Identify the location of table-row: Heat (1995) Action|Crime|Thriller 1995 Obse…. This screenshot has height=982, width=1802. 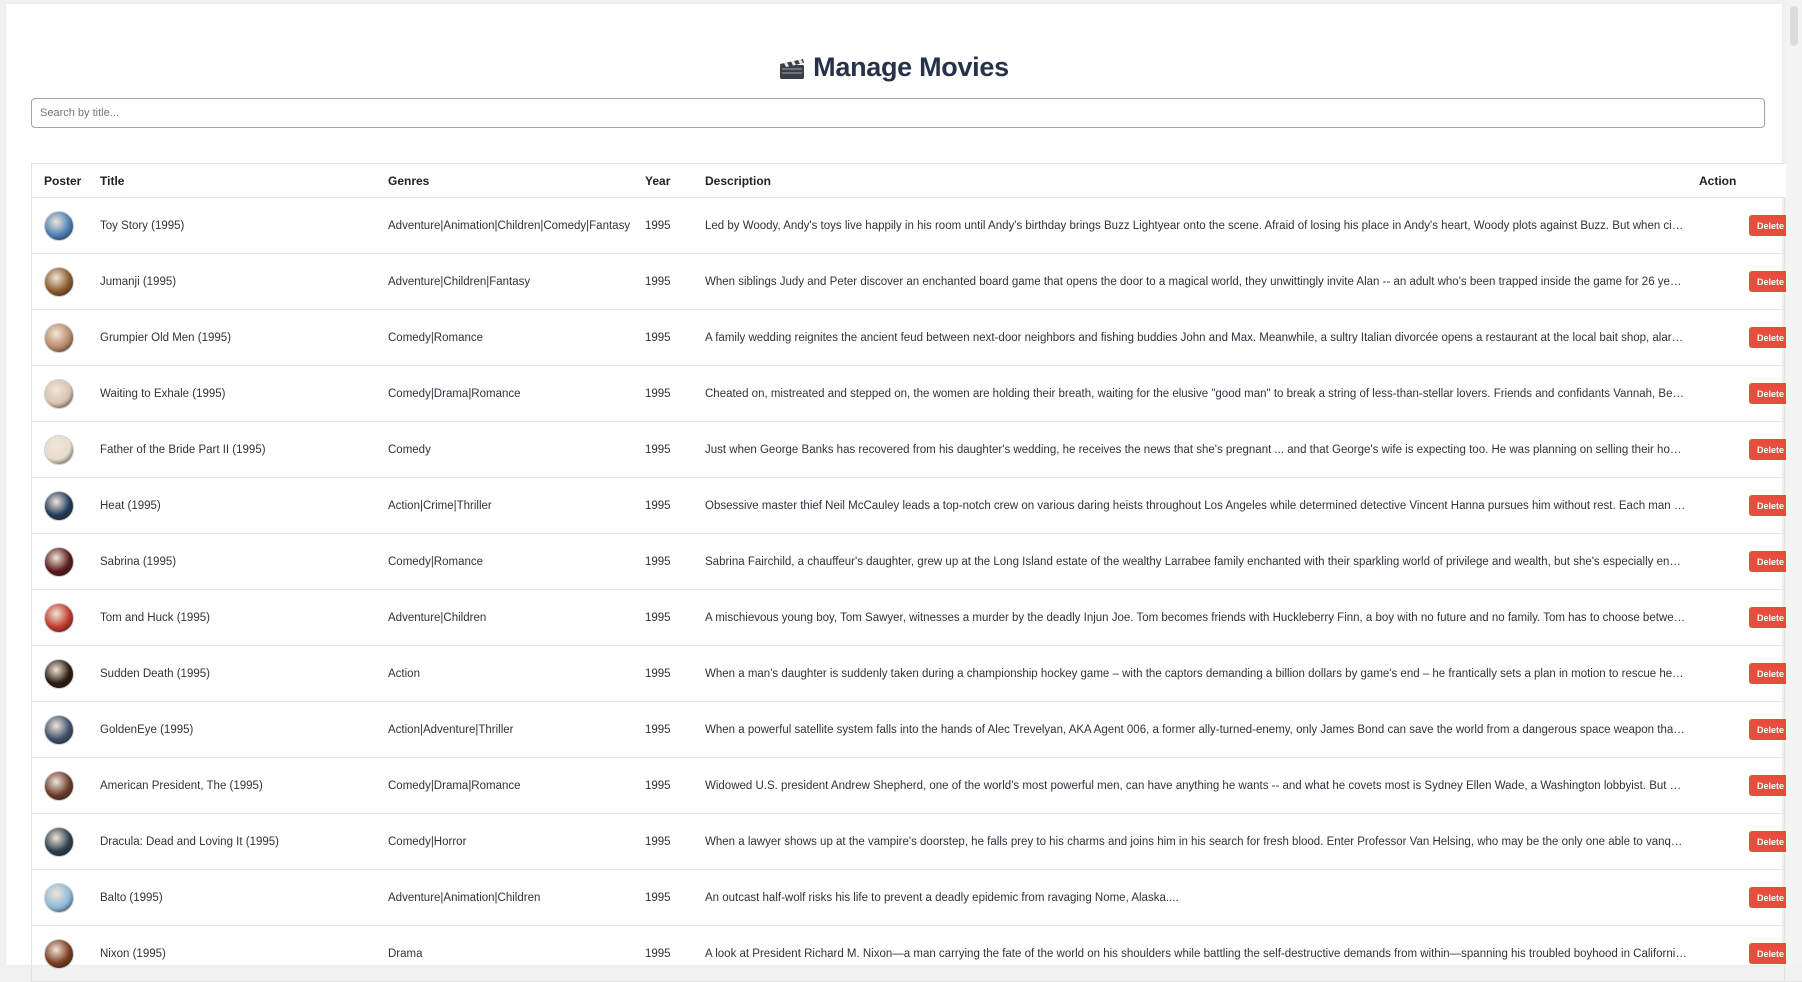
(917, 505).